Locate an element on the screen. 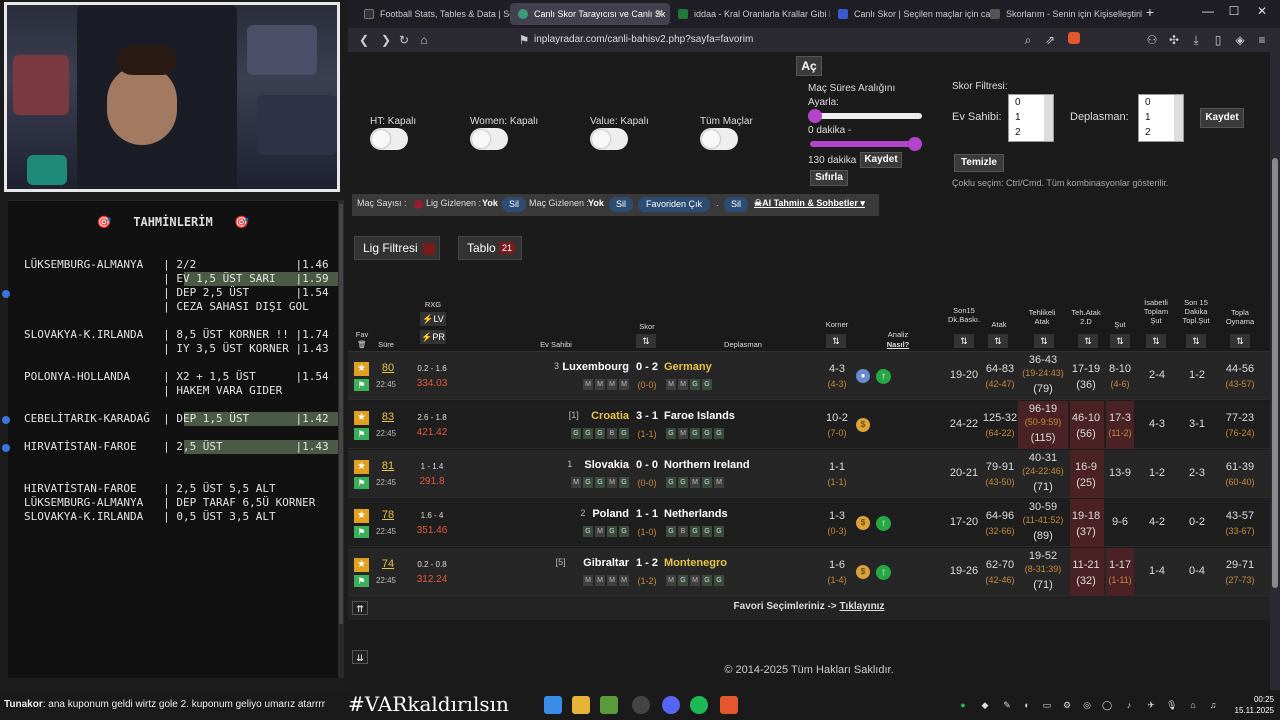 The height and width of the screenshot is (720, 1280). share-icon: ⇗ is located at coordinates (1050, 40).